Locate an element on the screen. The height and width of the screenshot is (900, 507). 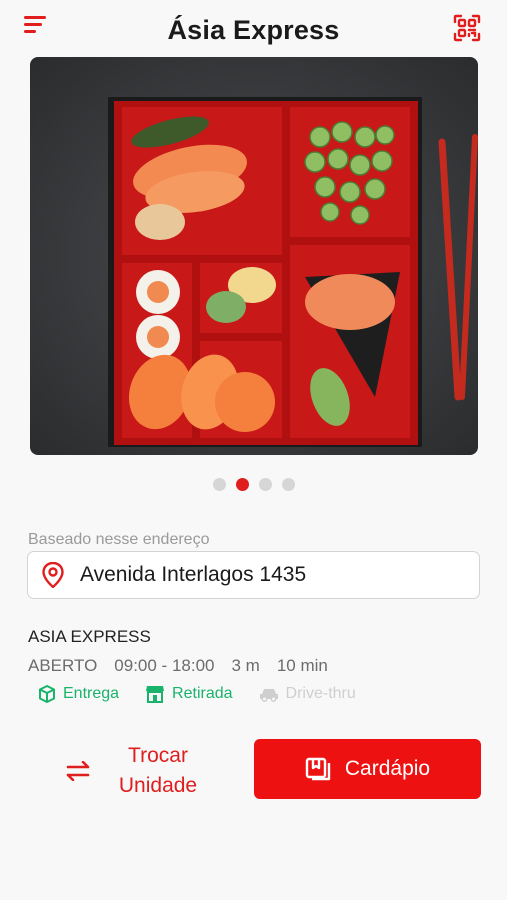
store-status: ABERTO is located at coordinates (63, 665).